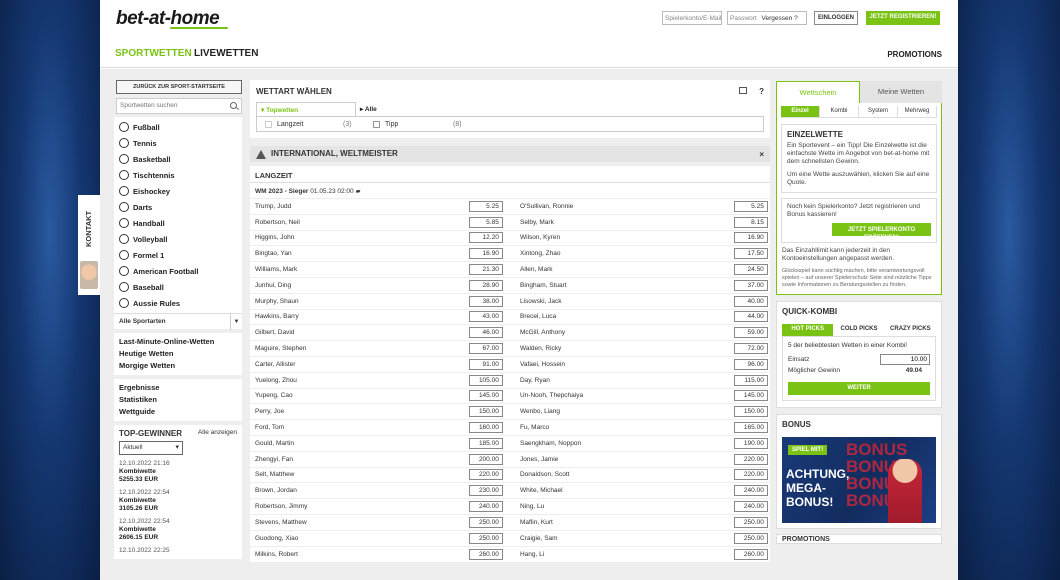 The height and width of the screenshot is (580, 1060). Describe the element at coordinates (750, 428) in the screenshot. I see `odd-button: 165.00` at that location.